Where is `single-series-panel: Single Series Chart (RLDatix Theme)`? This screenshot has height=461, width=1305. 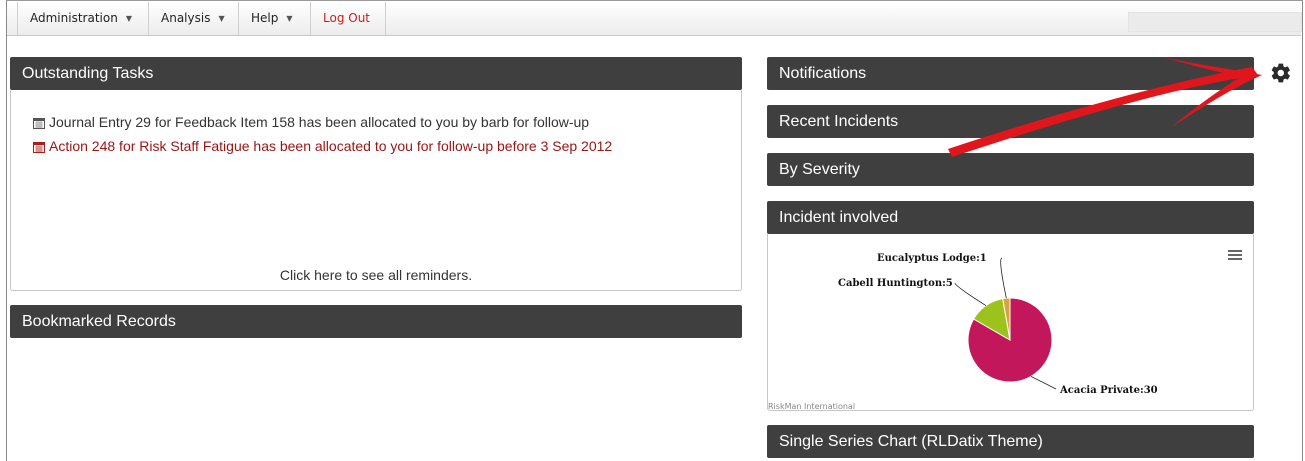
single-series-panel: Single Series Chart (RLDatix Theme) is located at coordinates (1010, 442).